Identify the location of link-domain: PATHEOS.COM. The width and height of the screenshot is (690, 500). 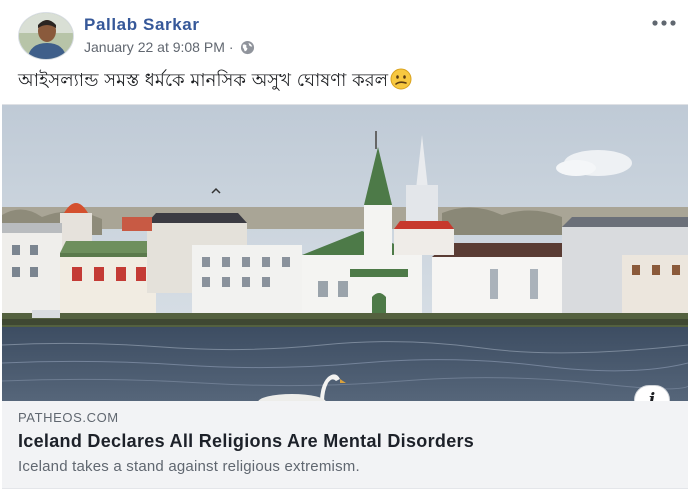
(68, 417).